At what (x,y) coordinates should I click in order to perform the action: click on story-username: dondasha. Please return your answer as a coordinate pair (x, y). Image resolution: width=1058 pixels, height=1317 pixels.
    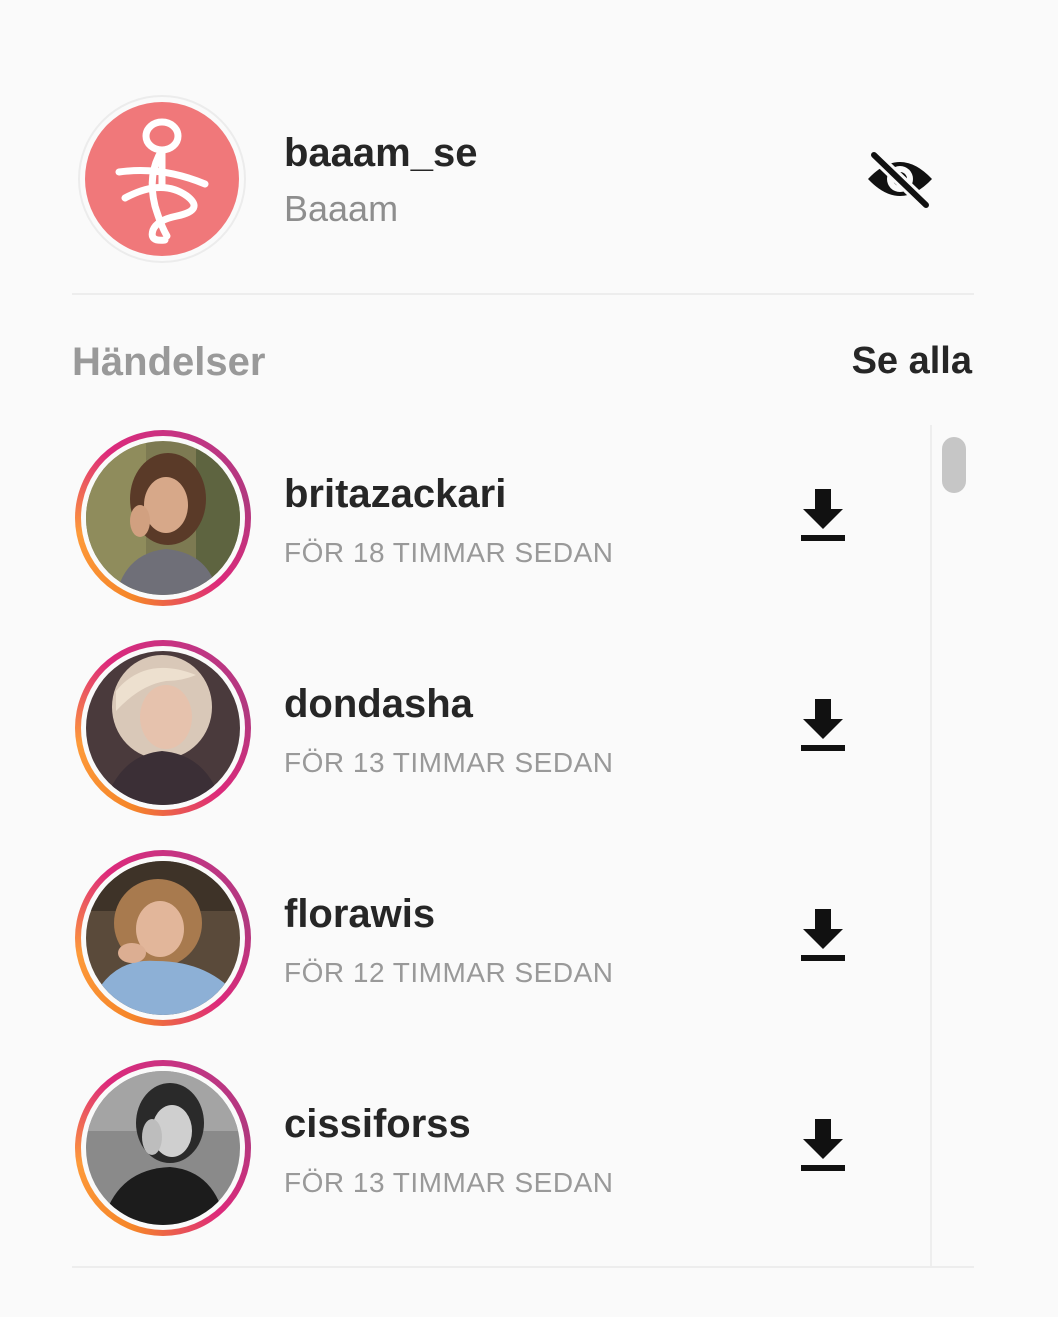
    Looking at the image, I should click on (378, 704).